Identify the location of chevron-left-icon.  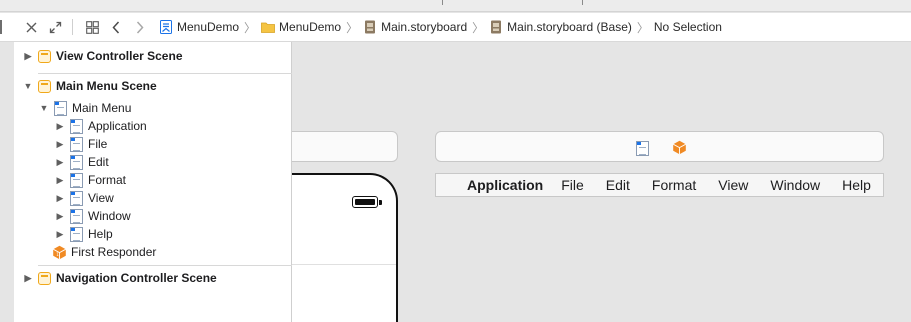
(116, 27).